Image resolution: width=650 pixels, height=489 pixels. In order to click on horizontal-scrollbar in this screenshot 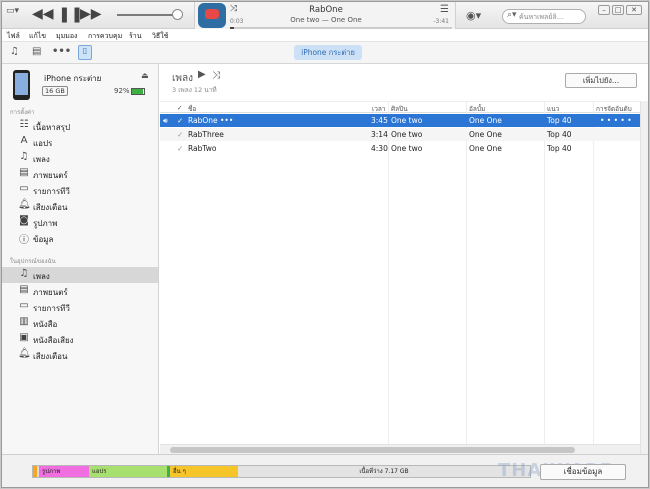, I will do `click(400, 449)`.